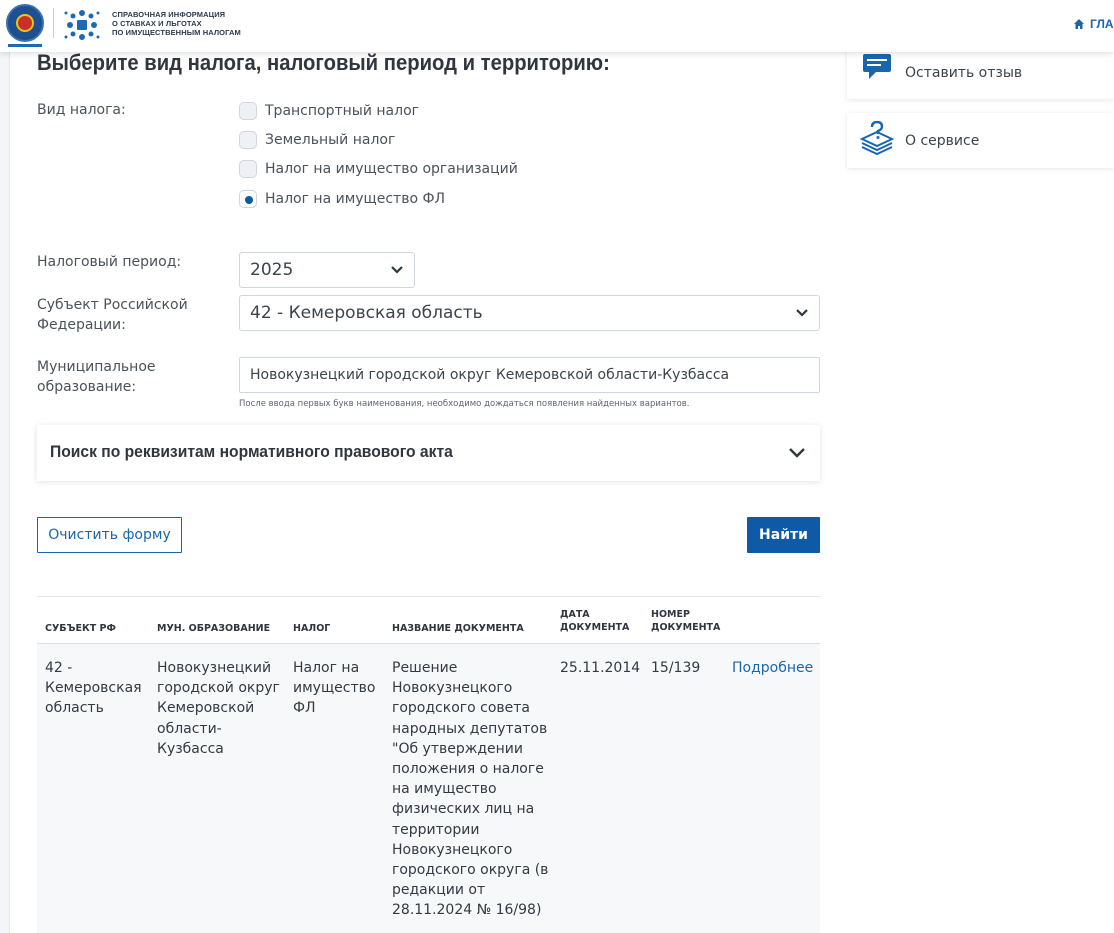 The height and width of the screenshot is (933, 1114). I want to click on radio-land-tax: Земельный налог, so click(317, 140).